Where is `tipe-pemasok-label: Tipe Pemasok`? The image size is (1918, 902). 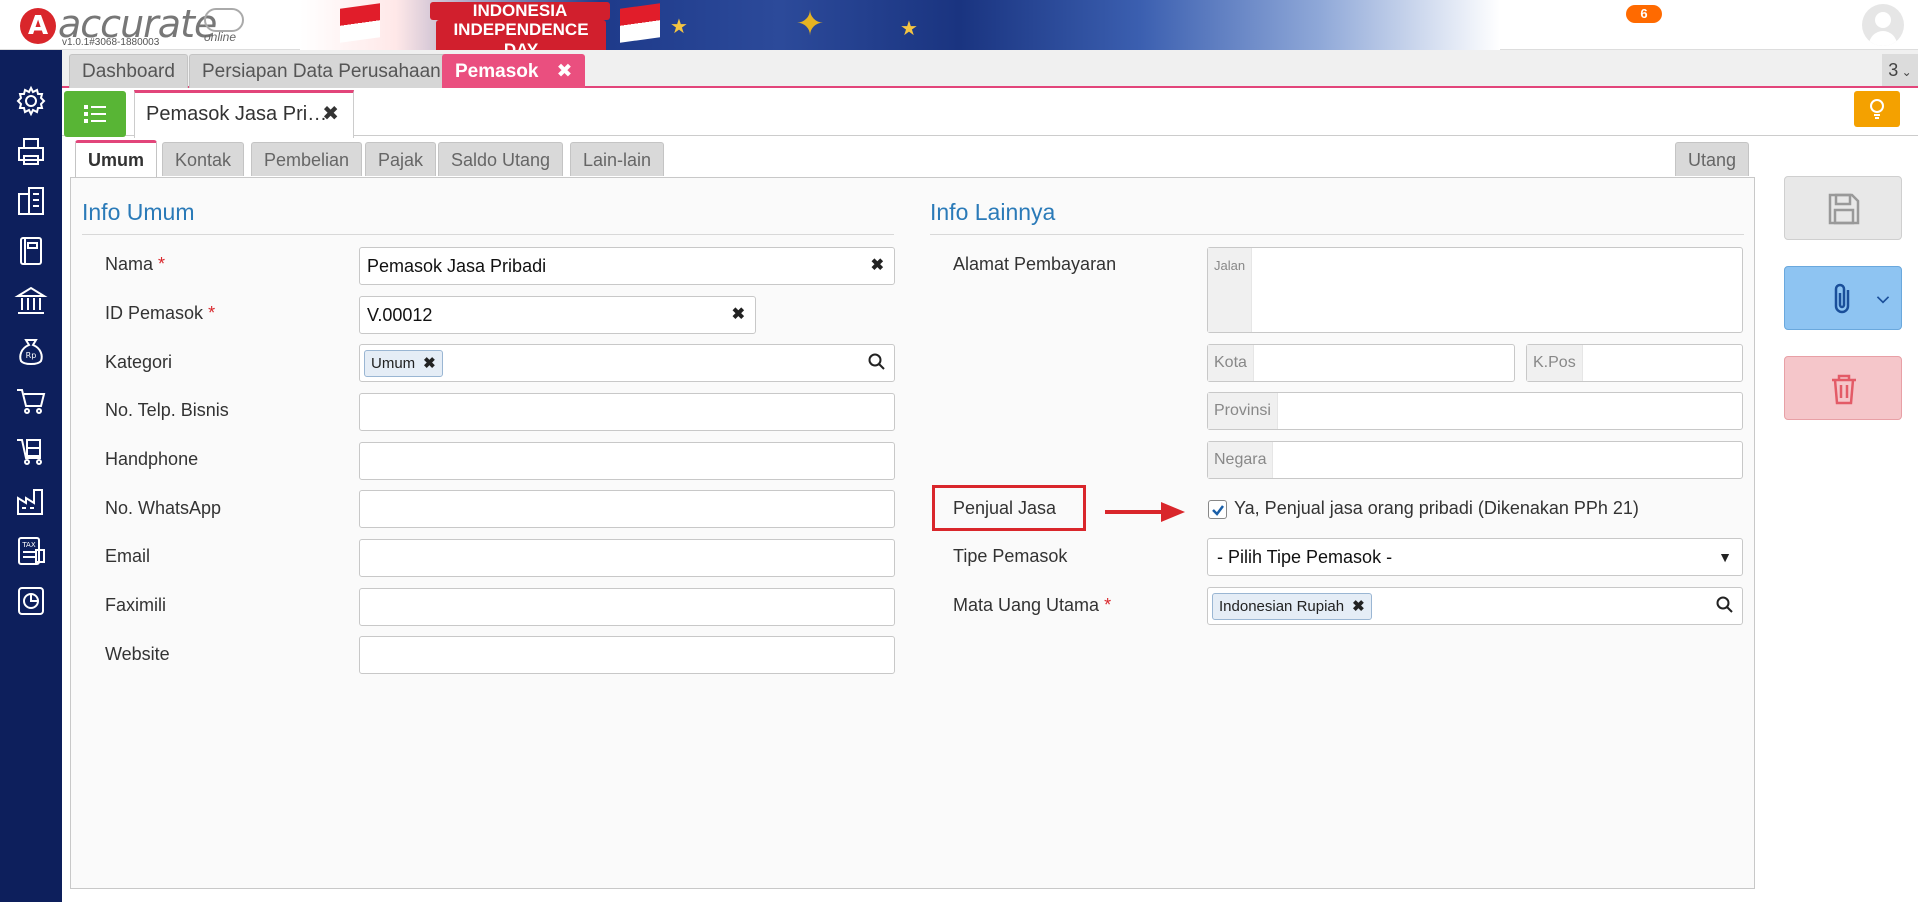
tipe-pemasok-label: Tipe Pemasok is located at coordinates (1010, 556).